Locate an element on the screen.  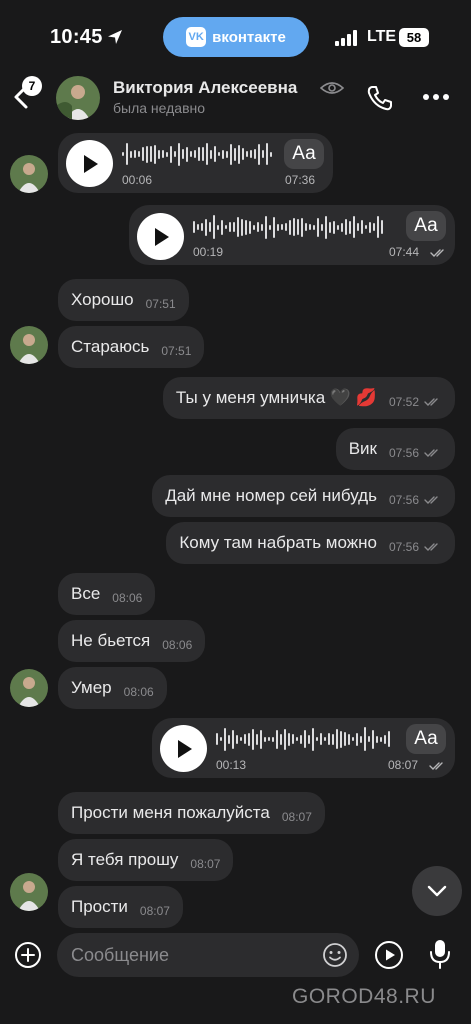
voice-message: 00:13 Аа 08:07 is located at coordinates (303, 748).